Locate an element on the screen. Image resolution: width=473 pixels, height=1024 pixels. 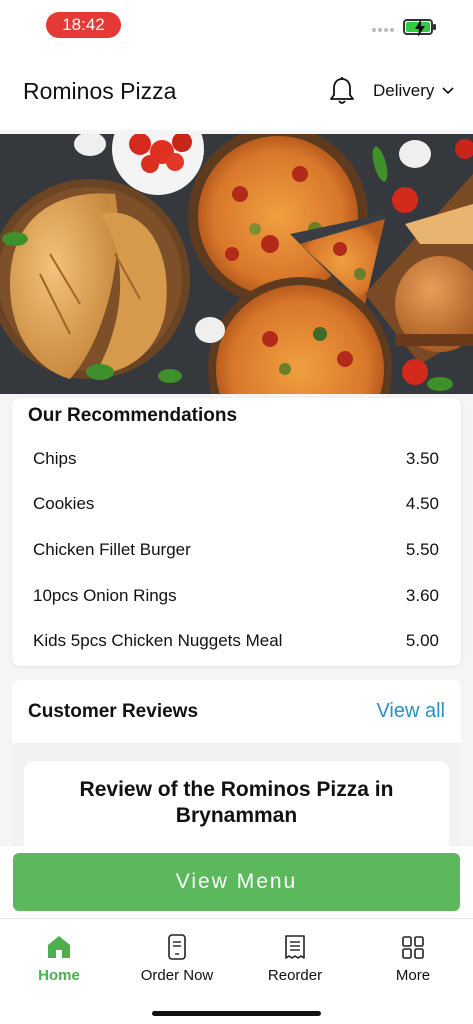
tab-label: Home is located at coordinates (59, 975).